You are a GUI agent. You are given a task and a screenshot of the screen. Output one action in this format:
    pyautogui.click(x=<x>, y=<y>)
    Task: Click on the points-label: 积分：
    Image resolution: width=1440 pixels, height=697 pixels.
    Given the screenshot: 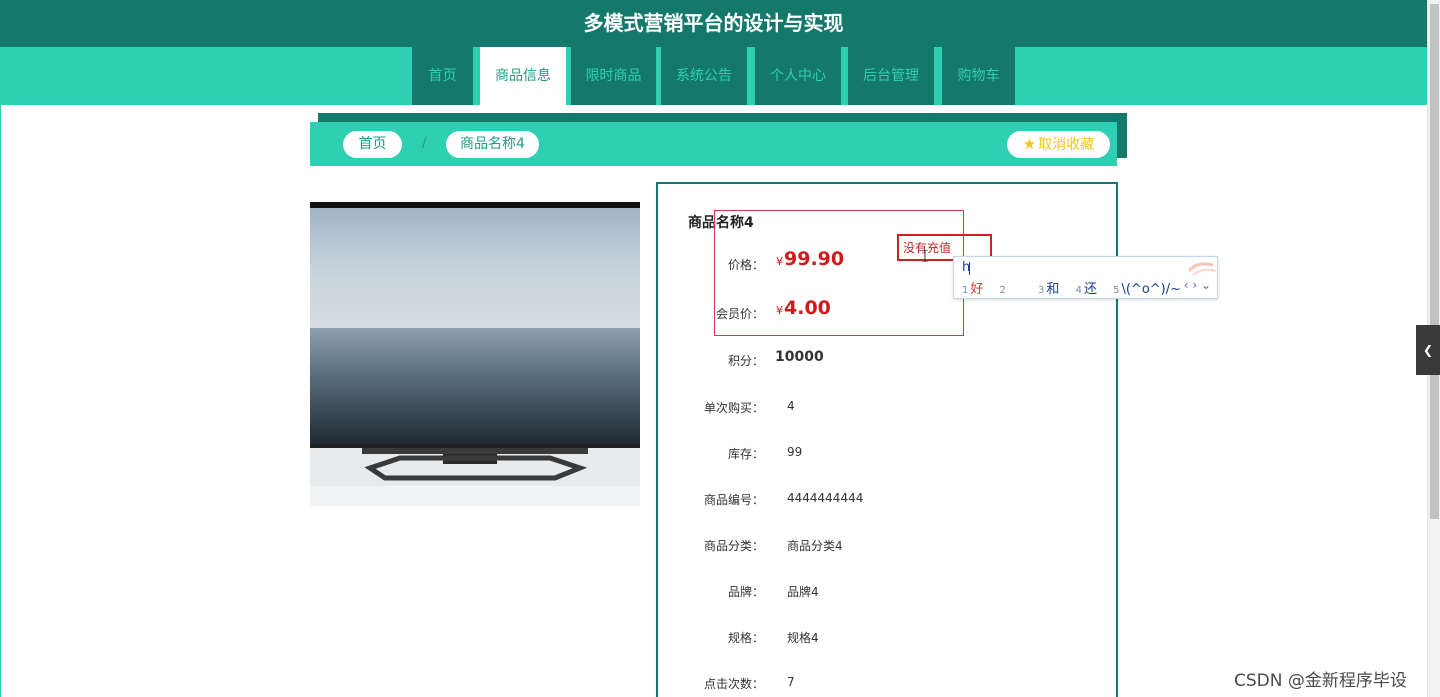 What is the action you would take?
    pyautogui.click(x=745, y=361)
    